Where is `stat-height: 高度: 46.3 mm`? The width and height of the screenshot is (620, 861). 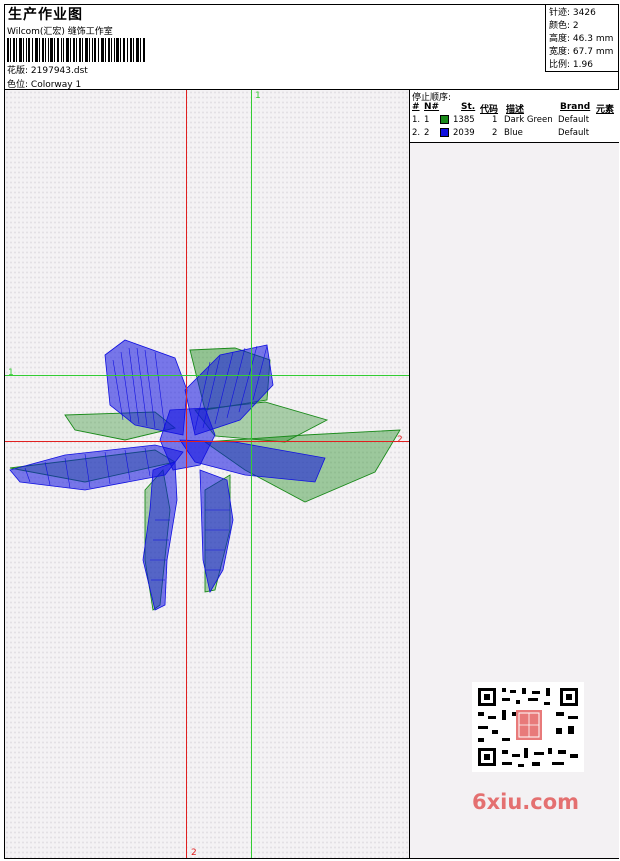
stat-height: 高度: 46.3 mm is located at coordinates (581, 39).